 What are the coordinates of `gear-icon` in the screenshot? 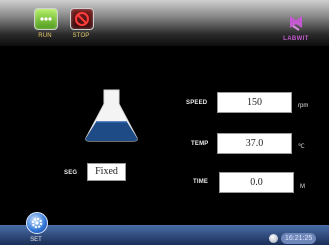 It's located at (37, 223).